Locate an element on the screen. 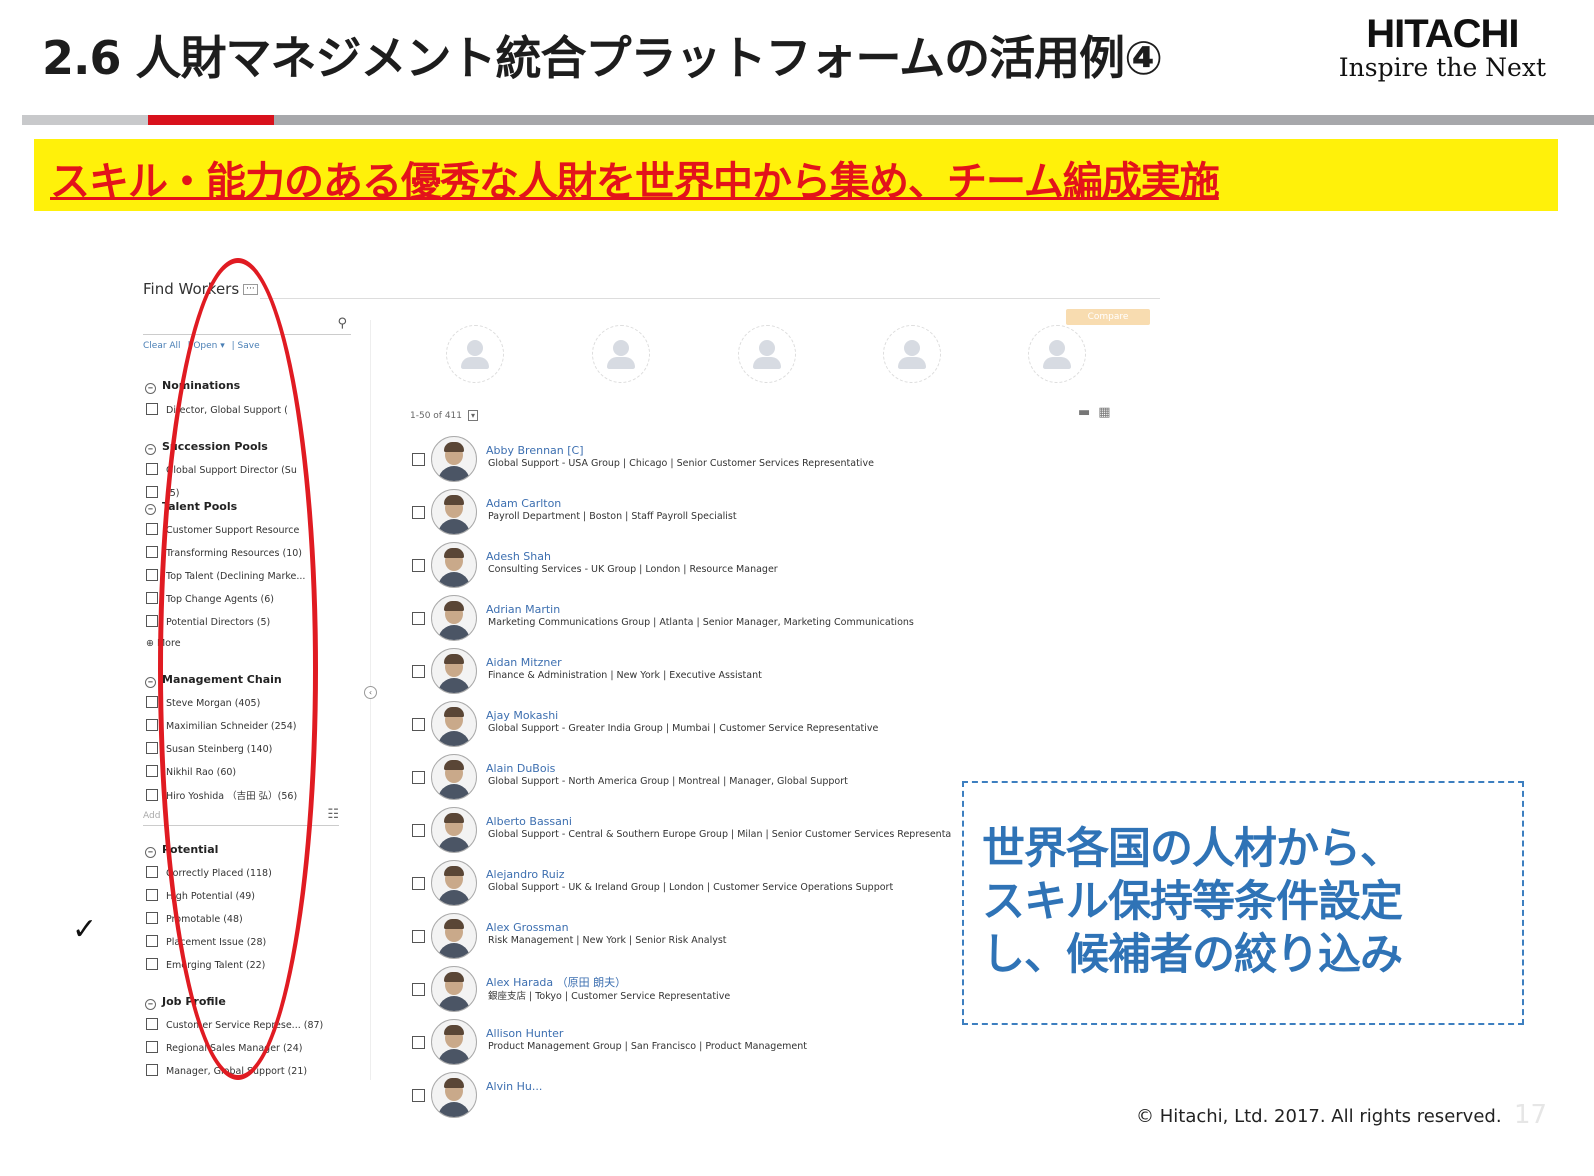 Image resolution: width=1594 pixels, height=1176 pixels. worker-name-link: Aidan Mitzner is located at coordinates (524, 662).